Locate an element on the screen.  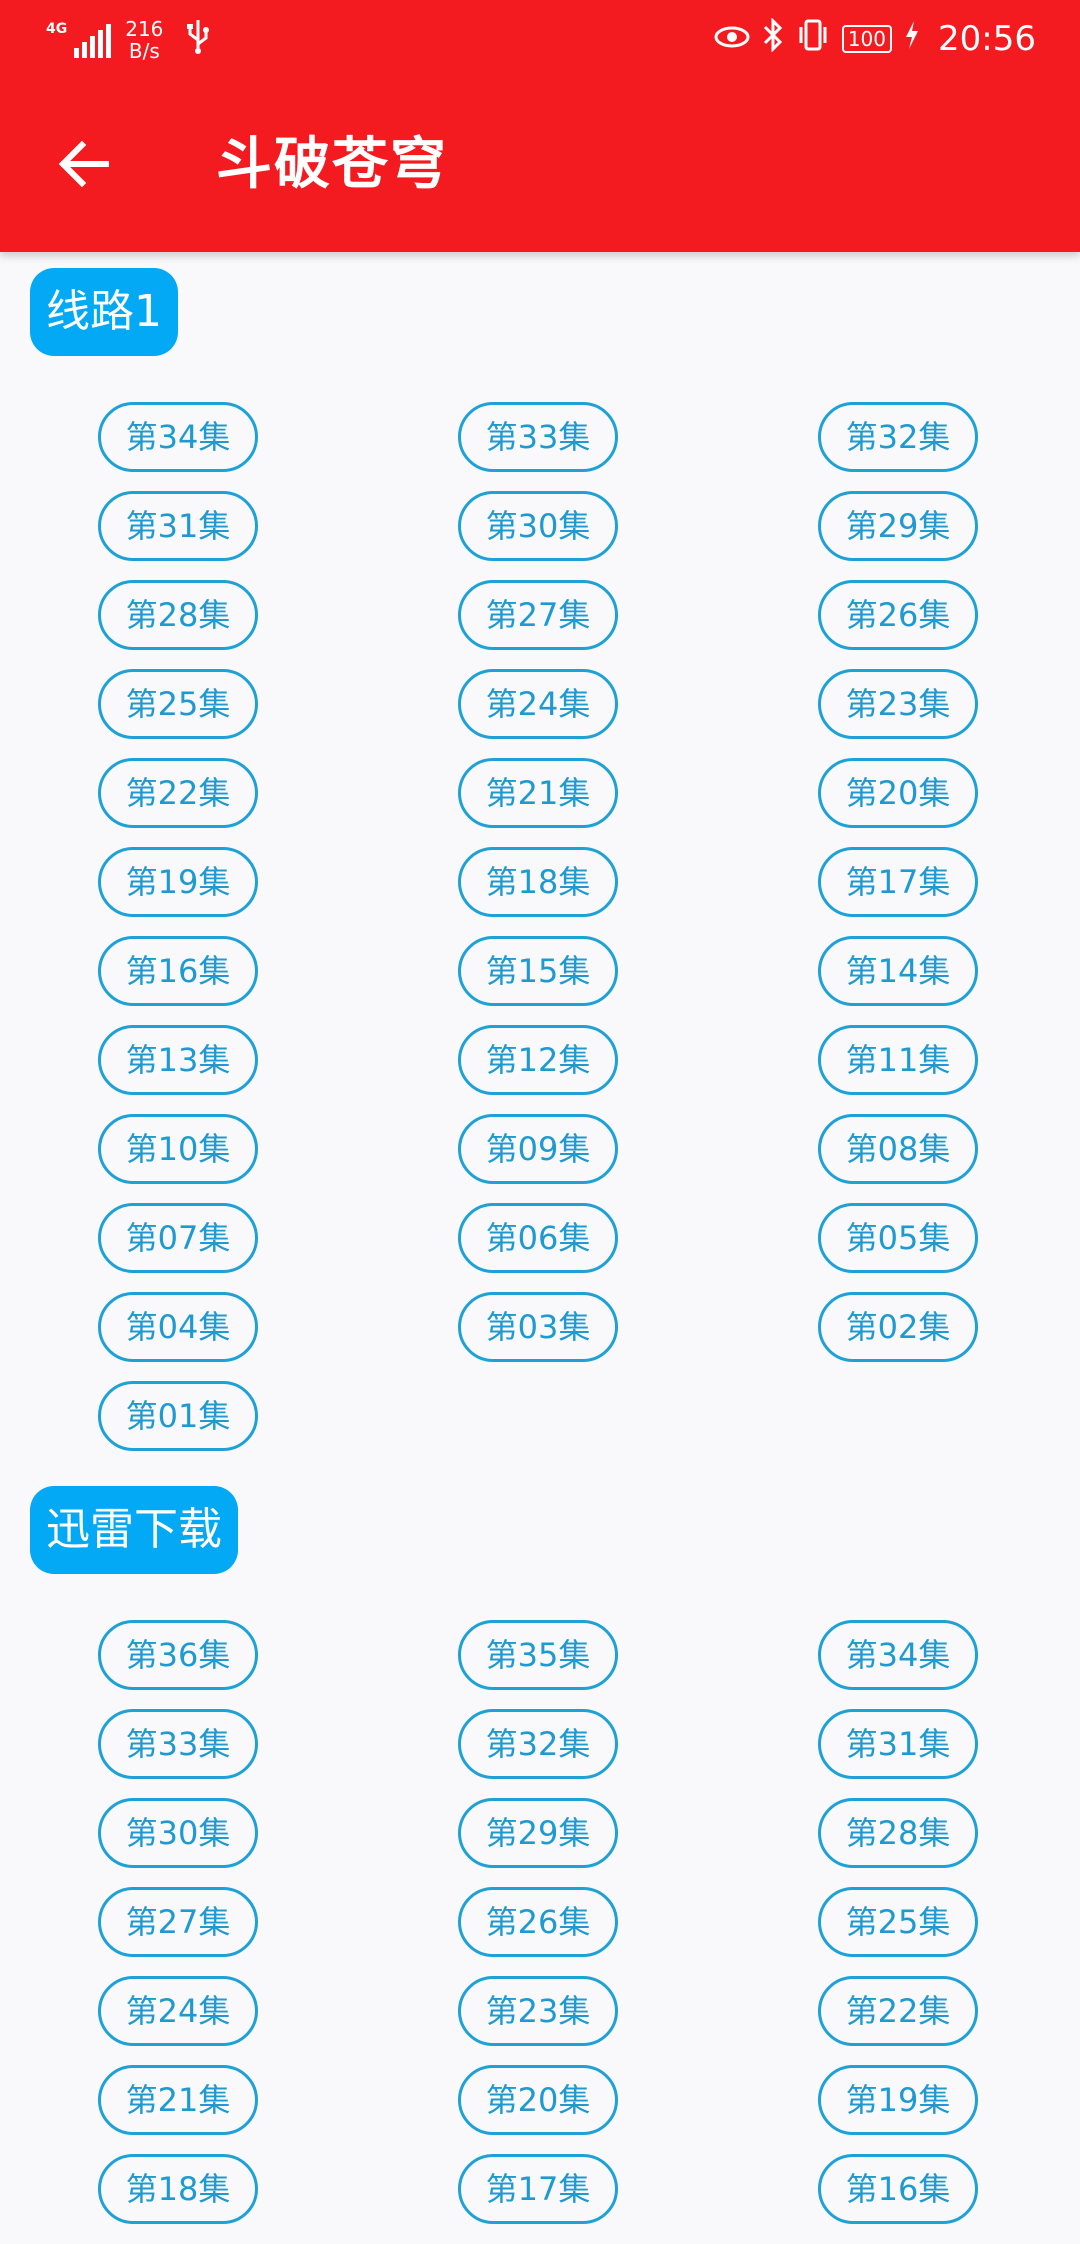
status-bar: 4G 216 B/s 100 20:56 is located at coordinates (540, 42).